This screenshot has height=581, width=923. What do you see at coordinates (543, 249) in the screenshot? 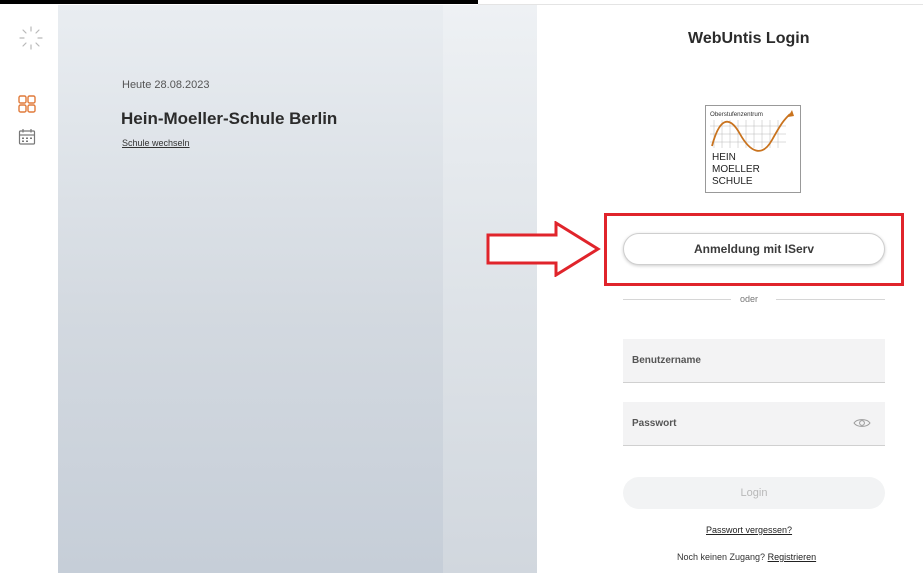
I see `annotation-arrow-icon` at bounding box center [543, 249].